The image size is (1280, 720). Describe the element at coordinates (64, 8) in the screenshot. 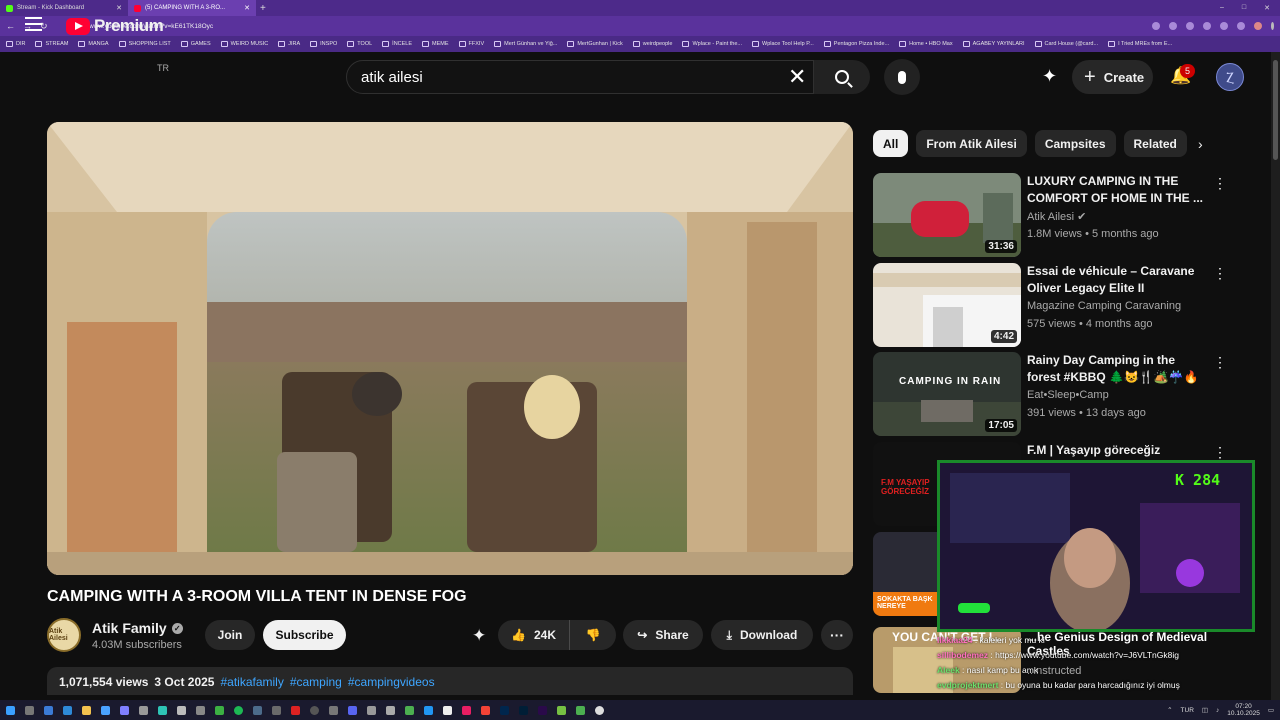

I see `tab-kick-dashboard: Stream - Kick Dashboard ✕` at that location.